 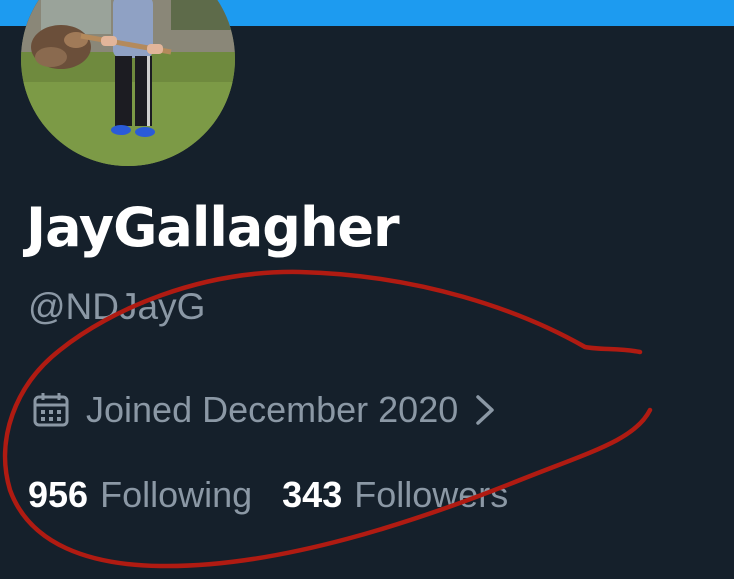 I want to click on followers-link: 343 Followers, so click(x=395, y=495).